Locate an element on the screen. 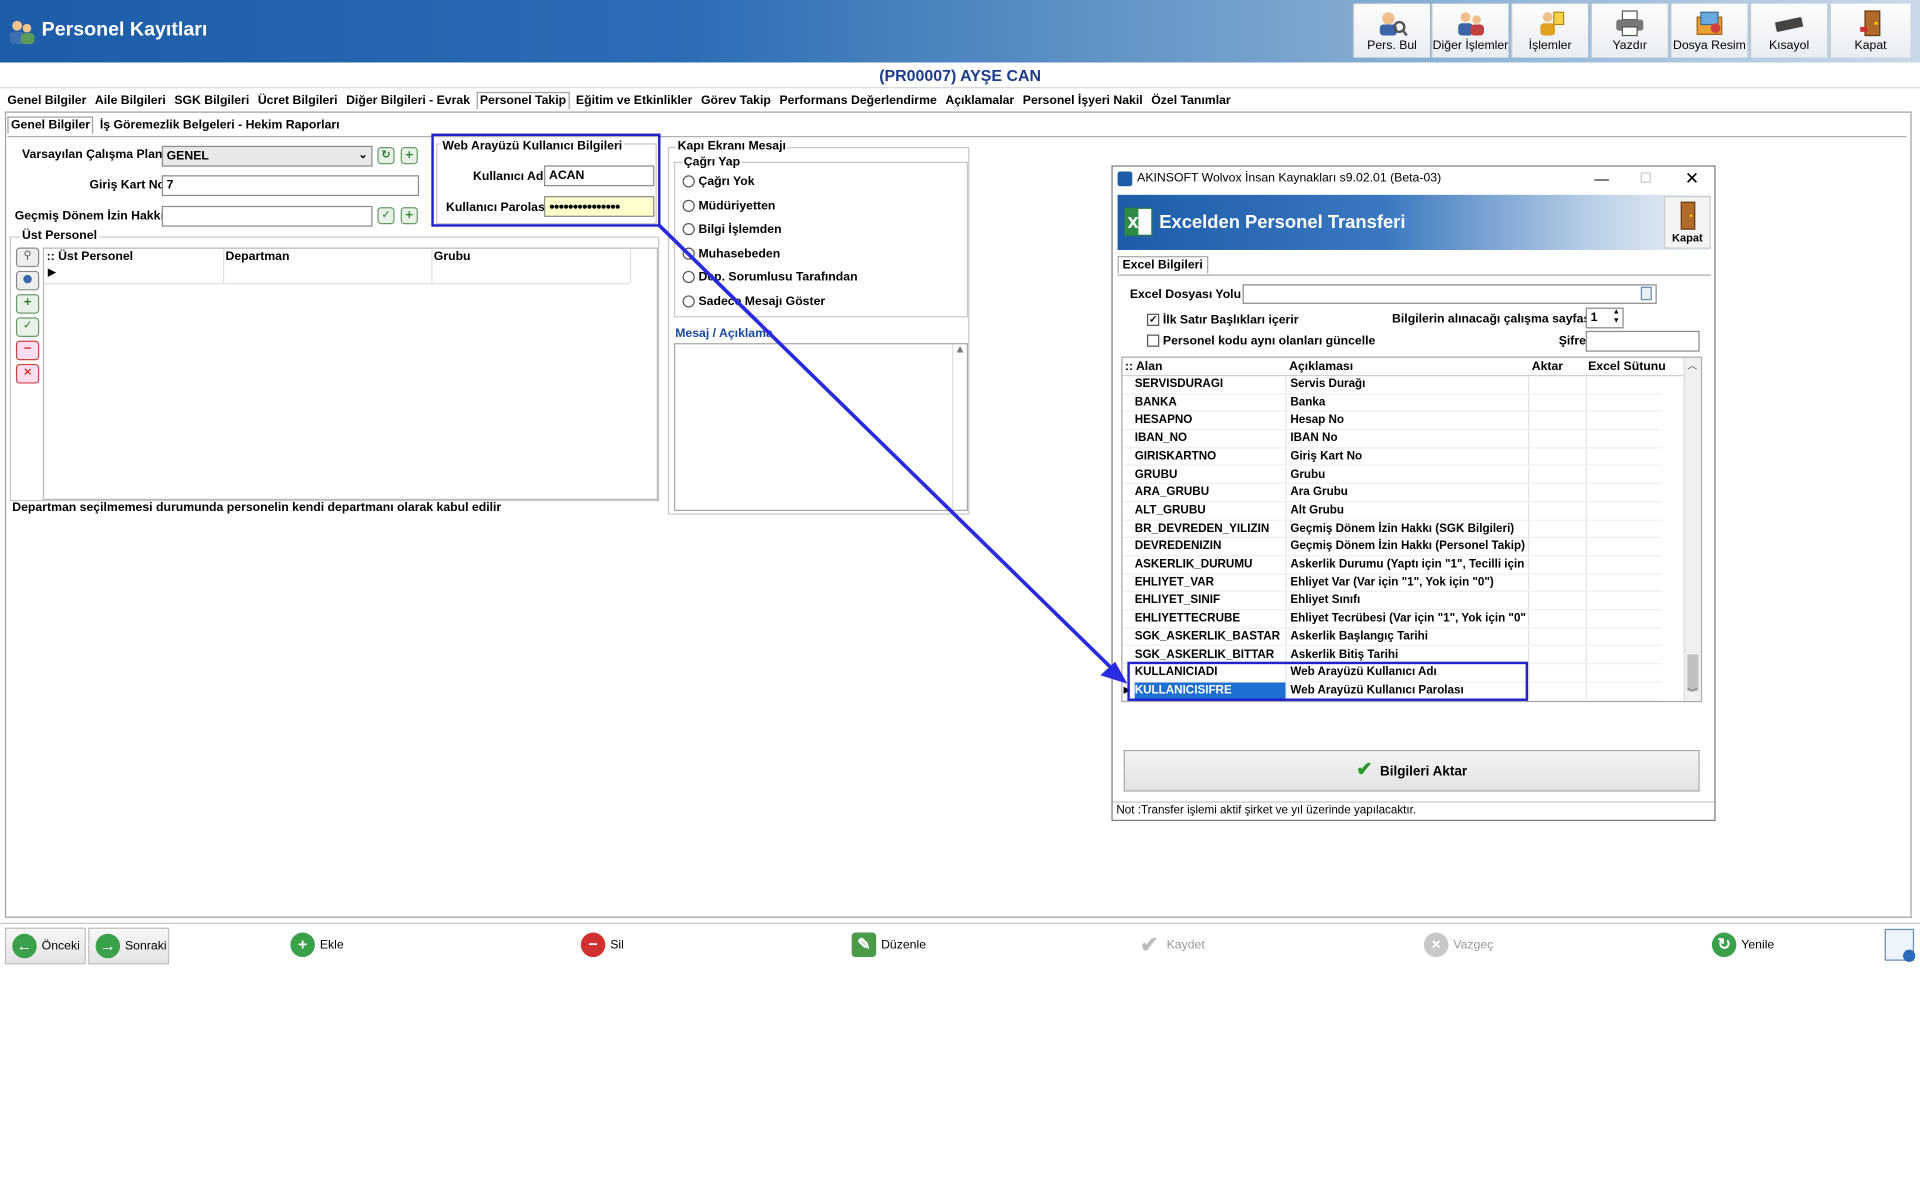  gecmis-izin-input is located at coordinates (267, 216).